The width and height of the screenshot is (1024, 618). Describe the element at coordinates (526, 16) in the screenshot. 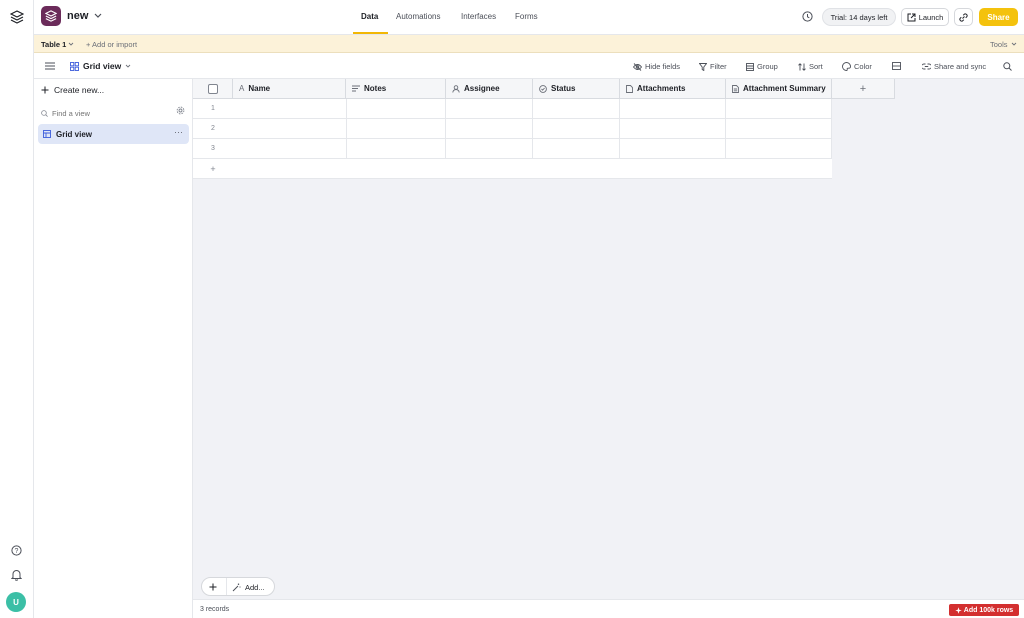

I see `tab-forms: Forms` at that location.